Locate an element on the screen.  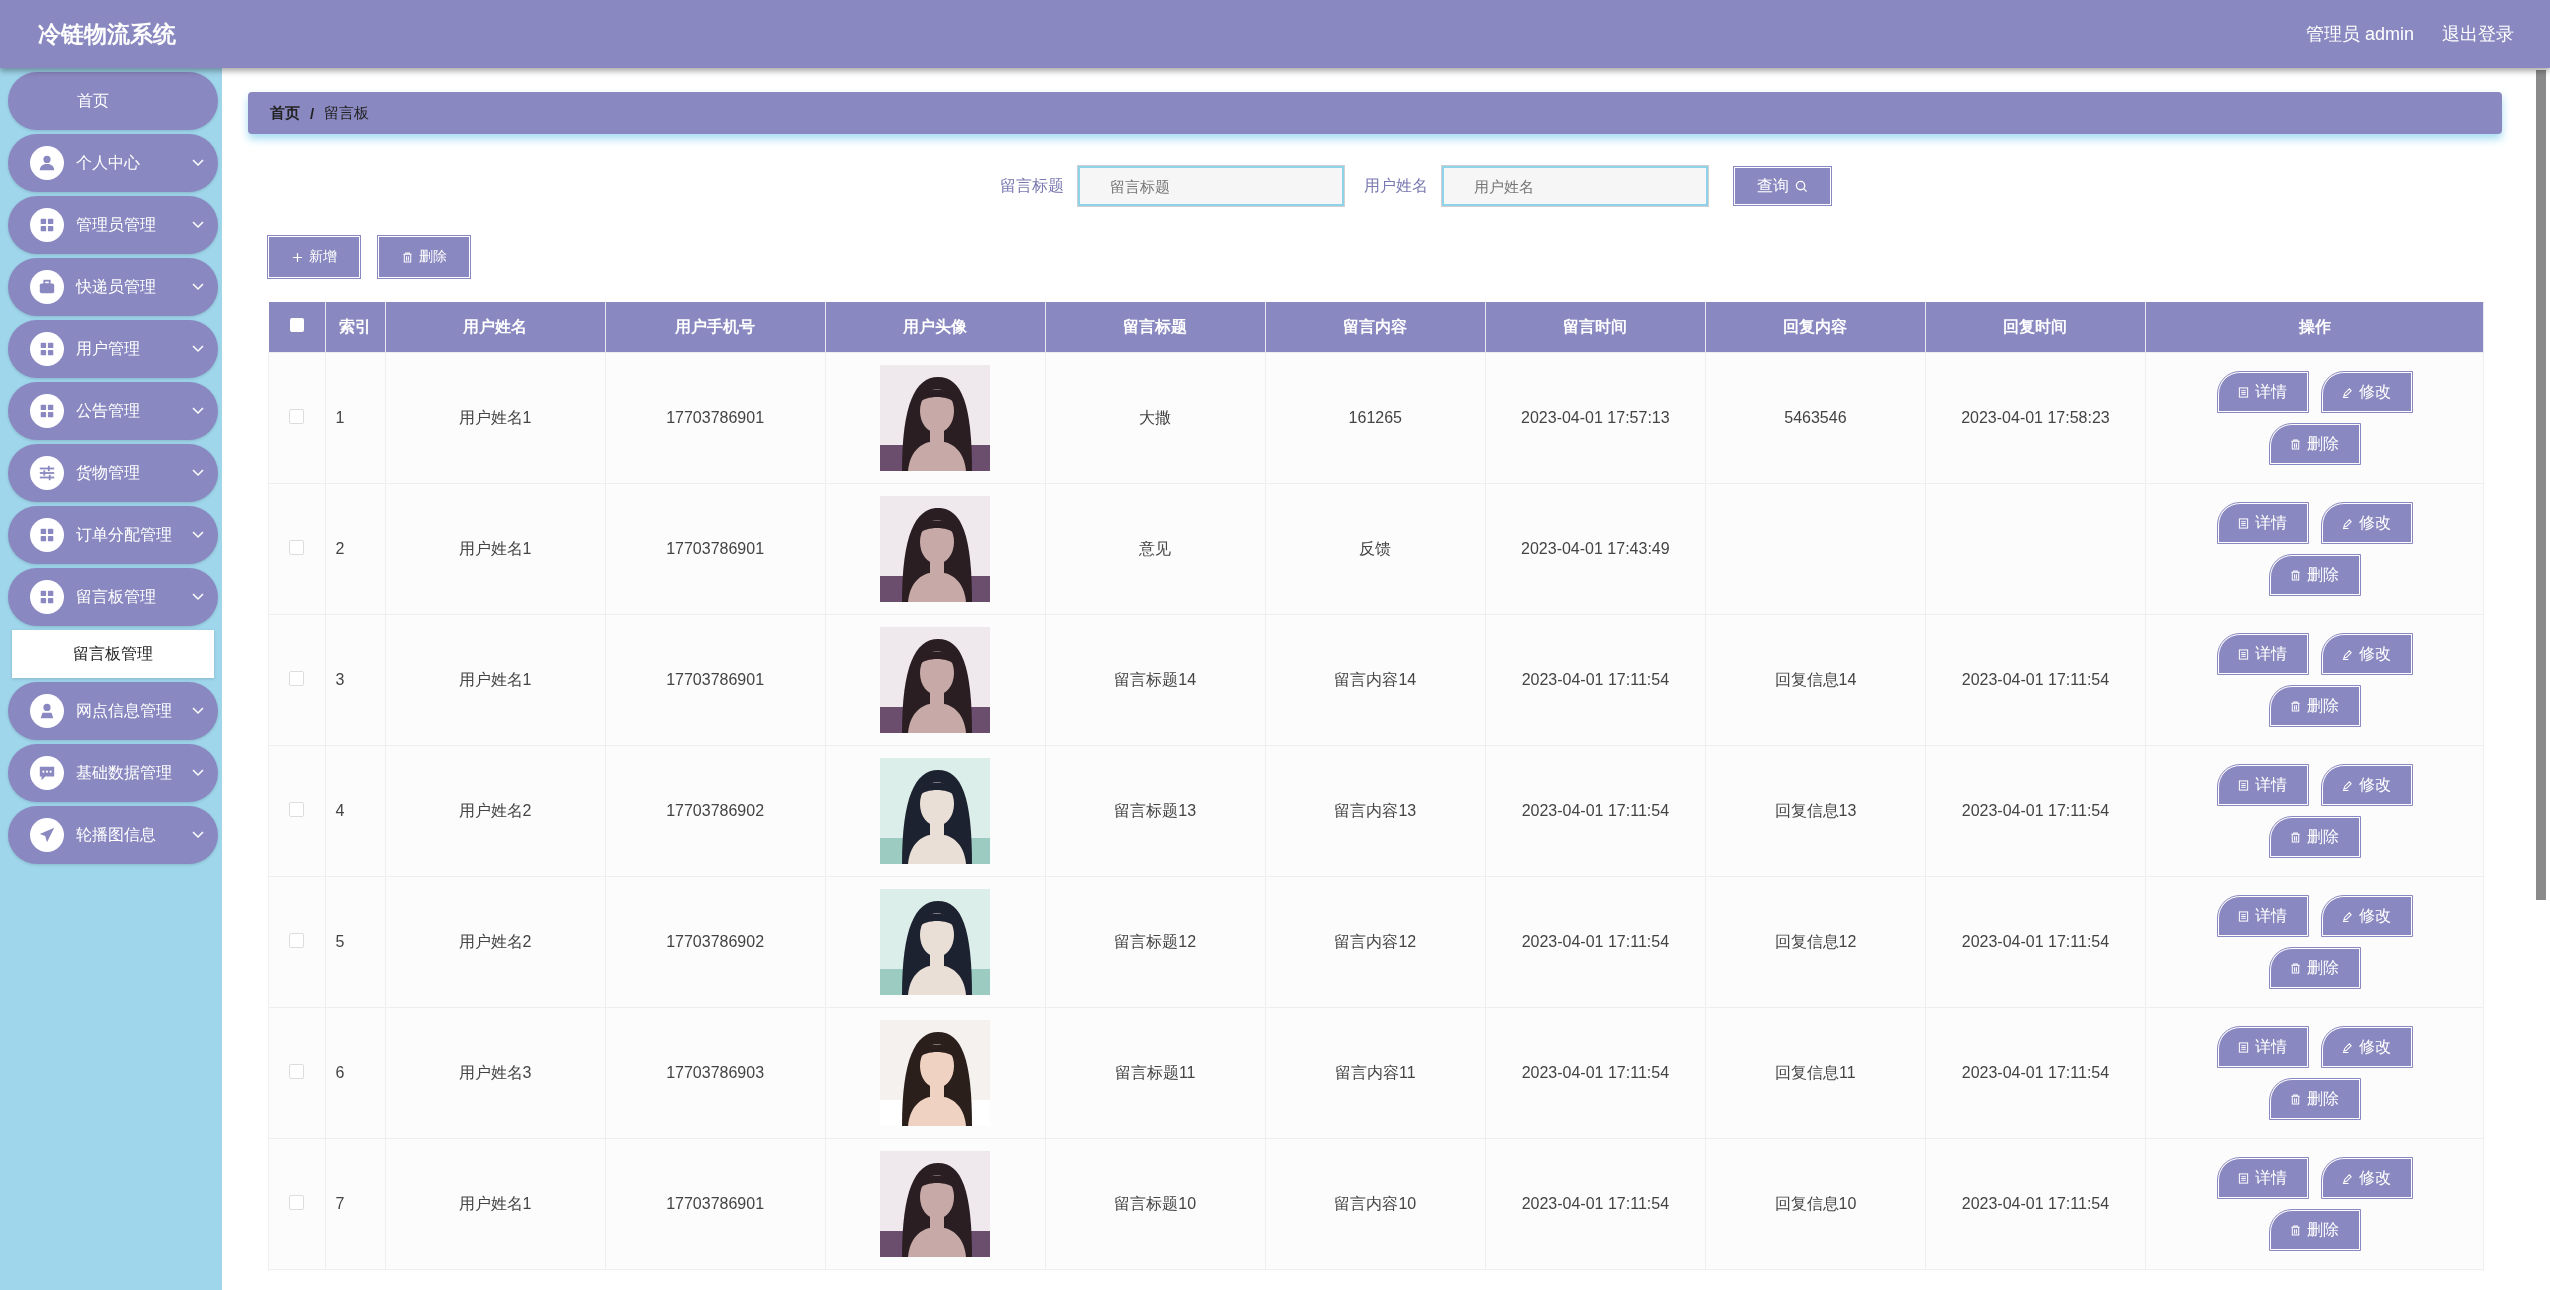
search-icon is located at coordinates (1801, 186).